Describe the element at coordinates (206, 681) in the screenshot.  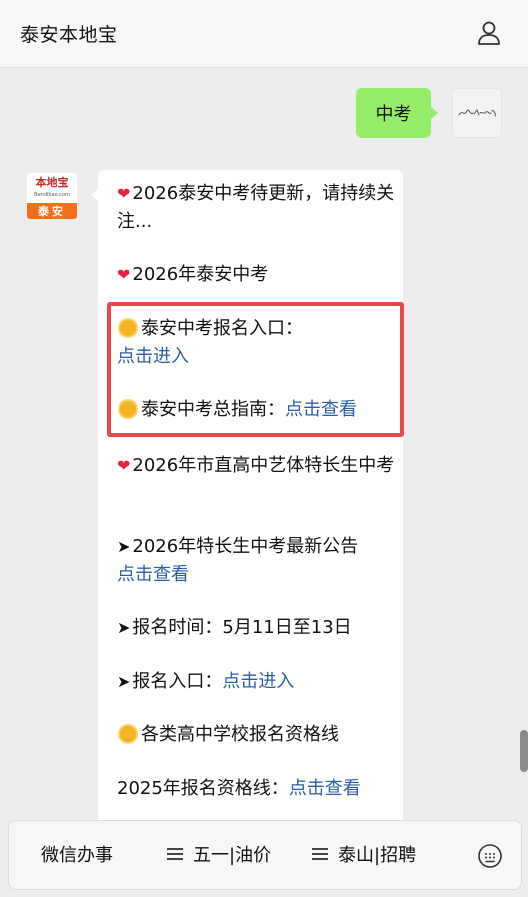
I see `message-line-entry: ➤ 报名入口：点击进入` at that location.